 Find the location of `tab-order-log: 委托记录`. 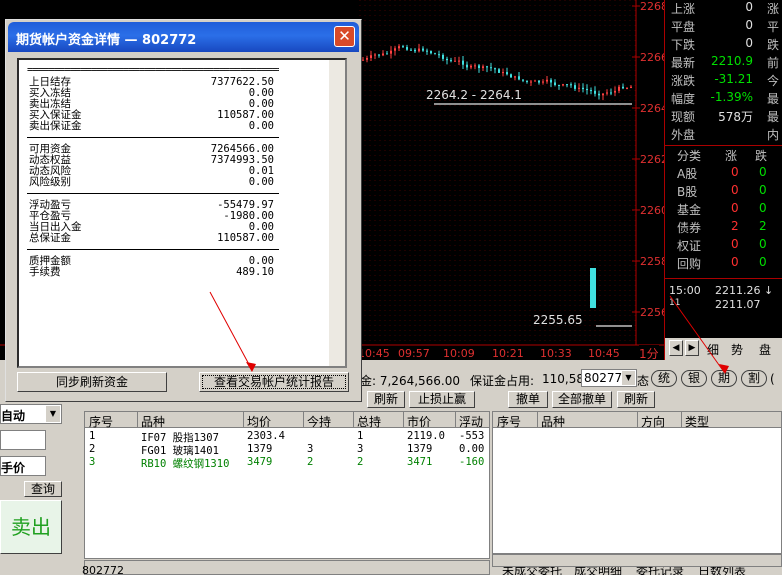

tab-order-log: 委托记录 is located at coordinates (660, 571).